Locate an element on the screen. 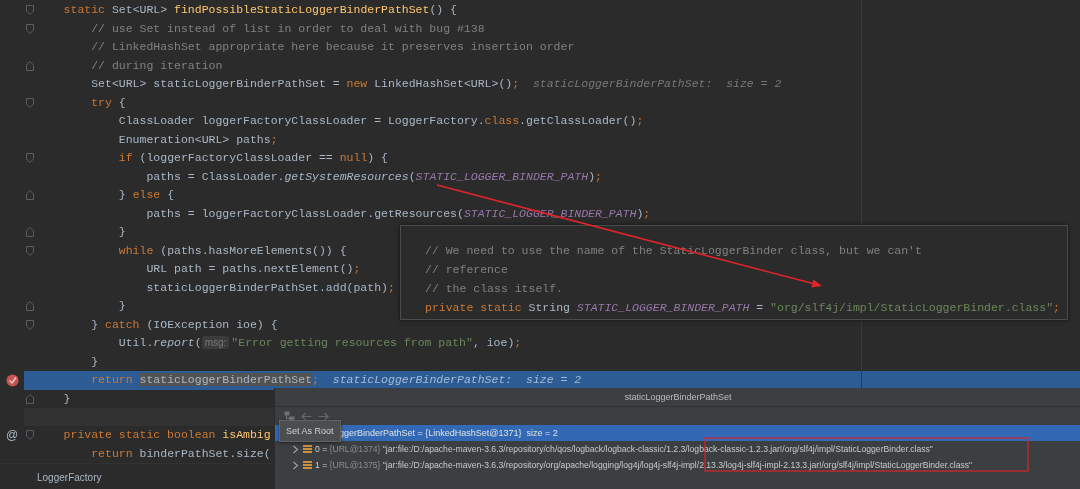 This screenshot has height=489, width=1080. code-line: Enumeration<URL> paths; is located at coordinates (197, 139).